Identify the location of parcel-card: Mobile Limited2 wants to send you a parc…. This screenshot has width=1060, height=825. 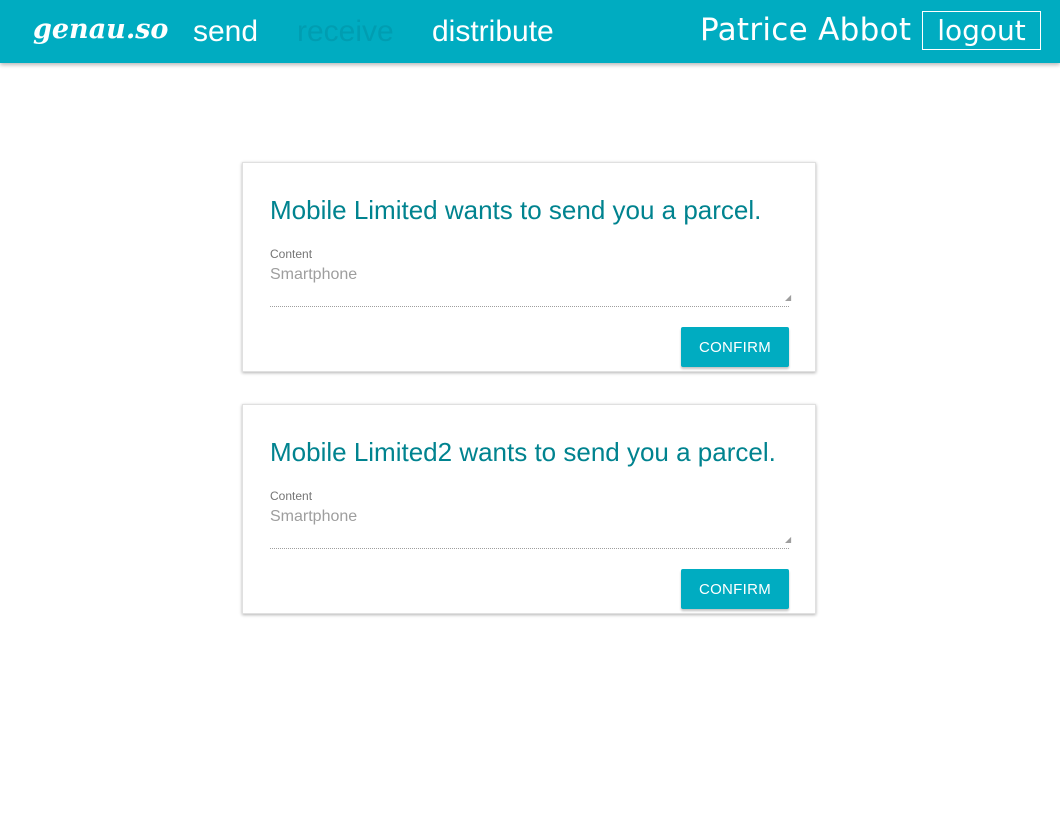
(529, 509).